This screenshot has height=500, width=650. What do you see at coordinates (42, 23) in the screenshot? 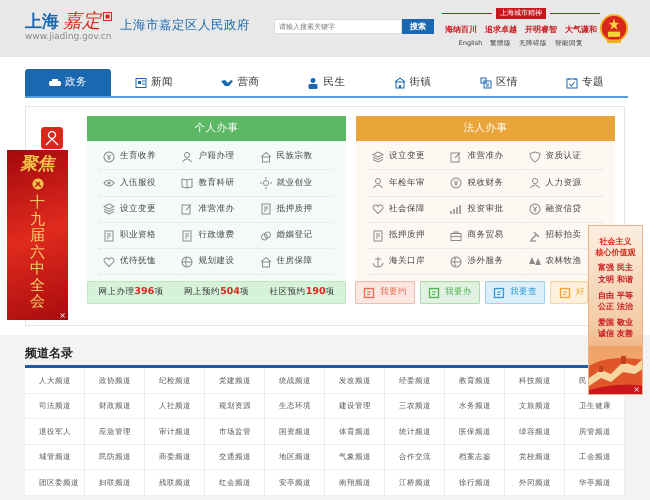
I see `logo-text: 上海` at bounding box center [42, 23].